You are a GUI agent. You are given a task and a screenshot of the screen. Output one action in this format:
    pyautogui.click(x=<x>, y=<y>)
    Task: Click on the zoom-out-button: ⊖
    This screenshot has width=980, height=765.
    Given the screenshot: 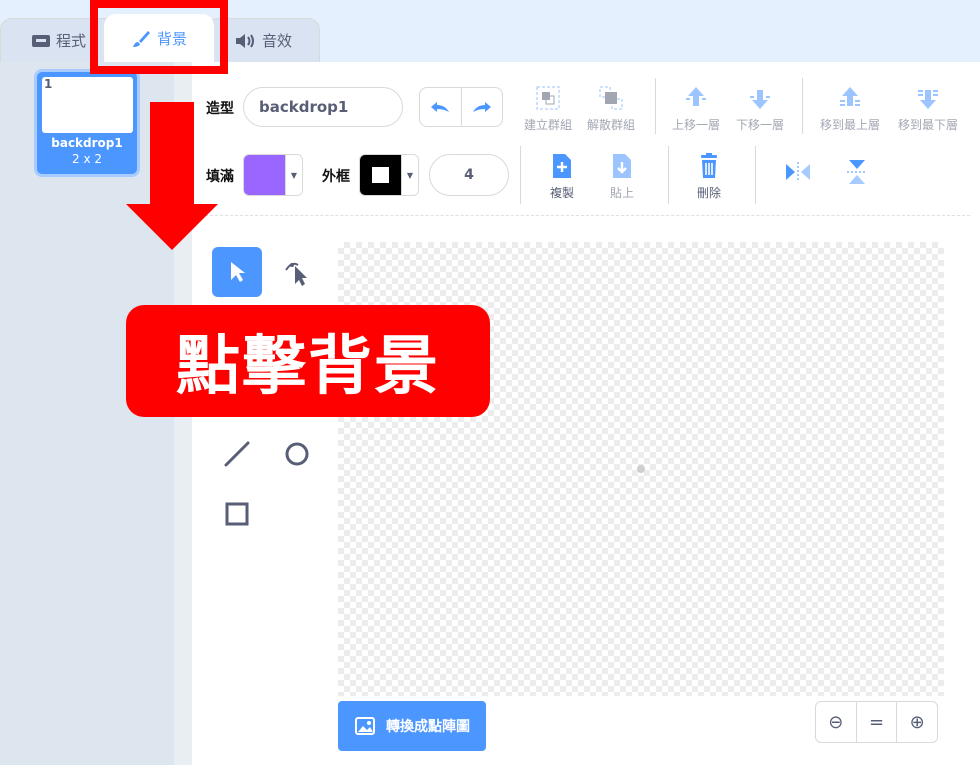 What is the action you would take?
    pyautogui.click(x=836, y=722)
    